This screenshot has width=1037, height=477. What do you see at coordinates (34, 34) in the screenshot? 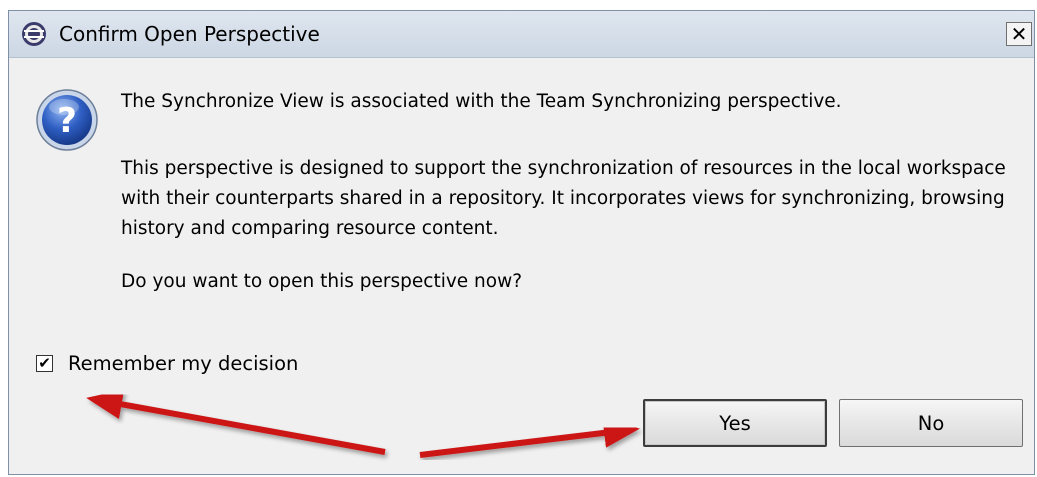
I see `eclipse-icon` at bounding box center [34, 34].